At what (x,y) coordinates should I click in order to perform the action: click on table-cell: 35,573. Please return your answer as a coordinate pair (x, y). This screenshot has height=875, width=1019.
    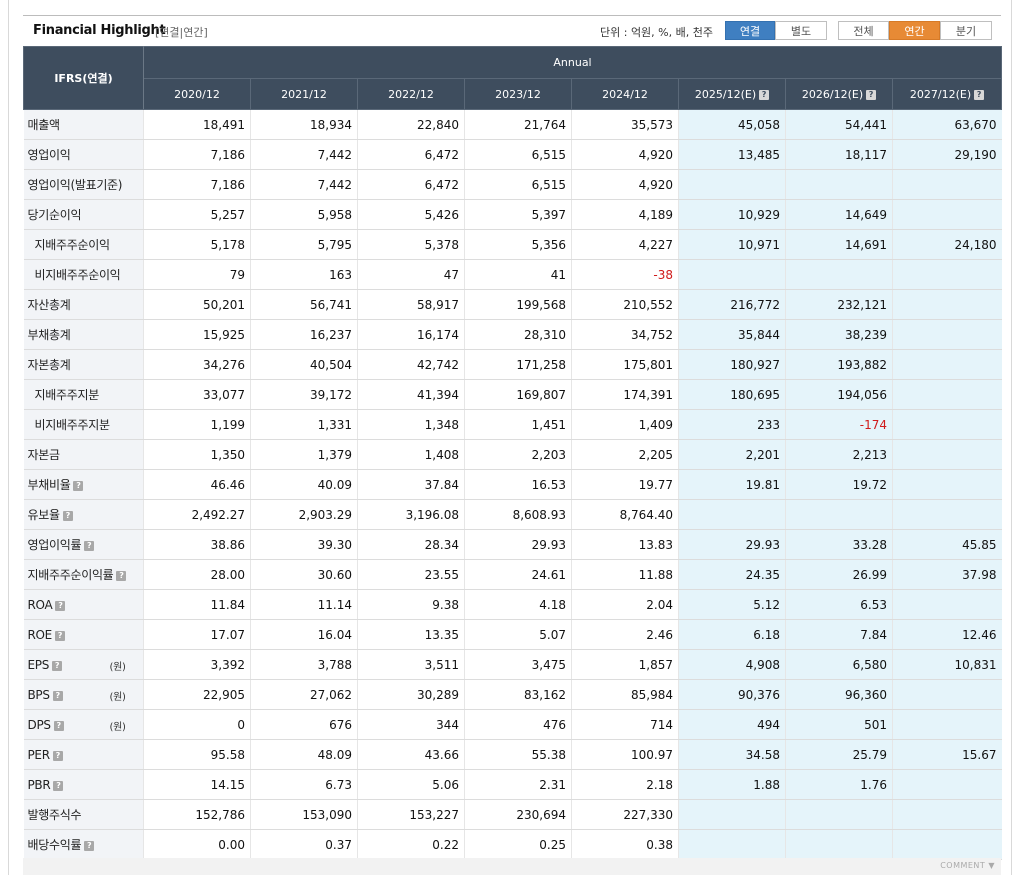
    Looking at the image, I should click on (625, 124).